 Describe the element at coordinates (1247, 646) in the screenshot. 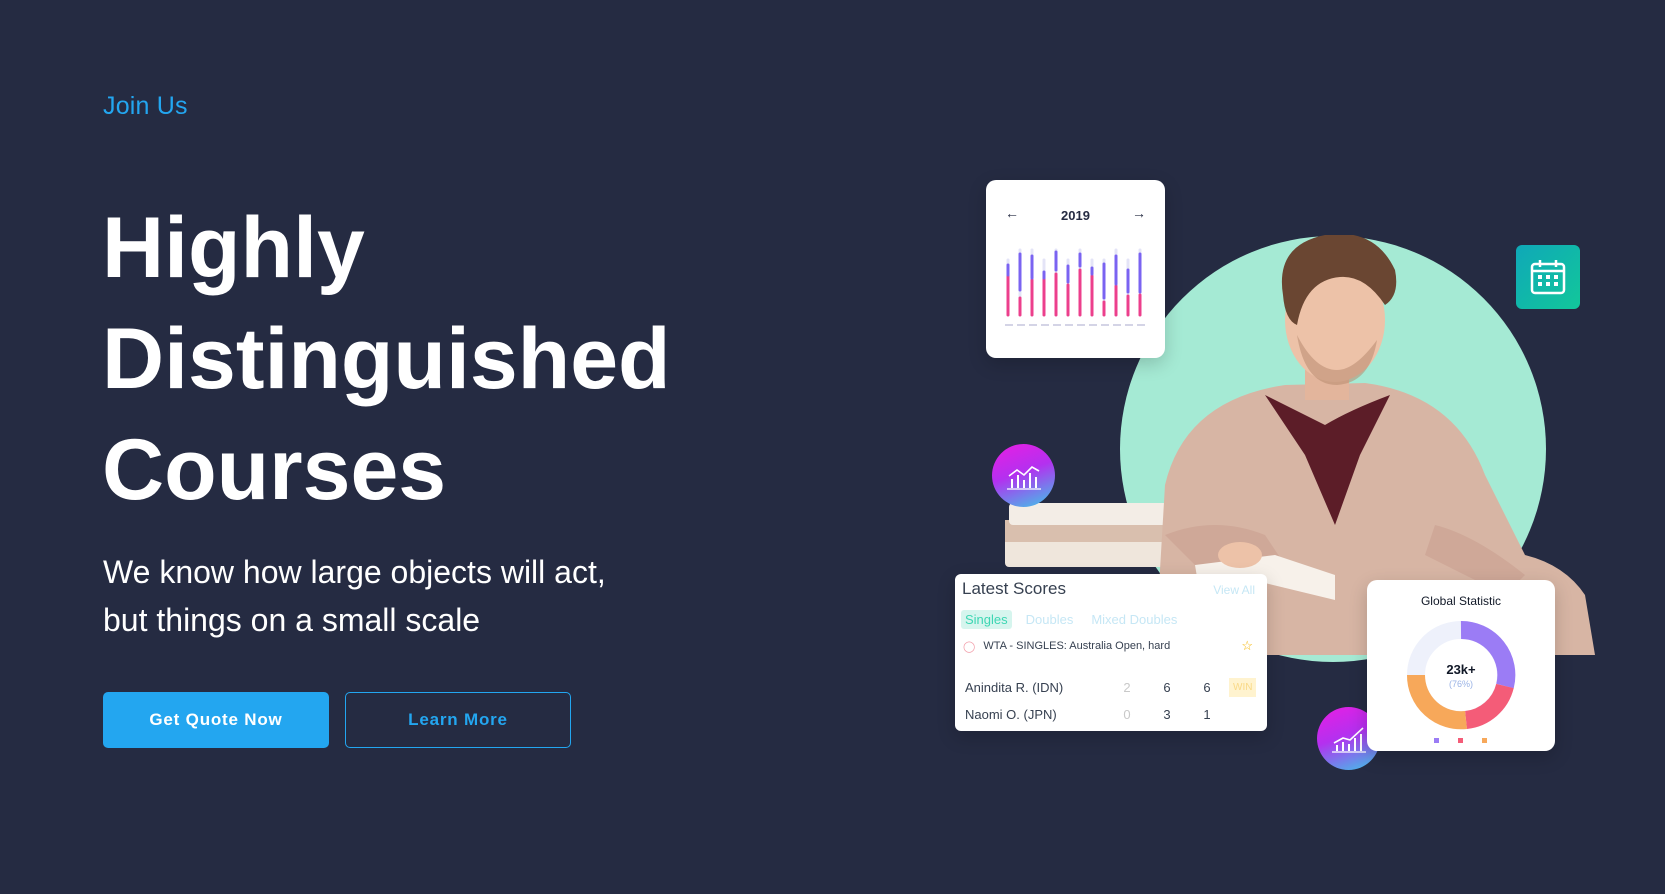

I see `star-icon: ☆` at that location.